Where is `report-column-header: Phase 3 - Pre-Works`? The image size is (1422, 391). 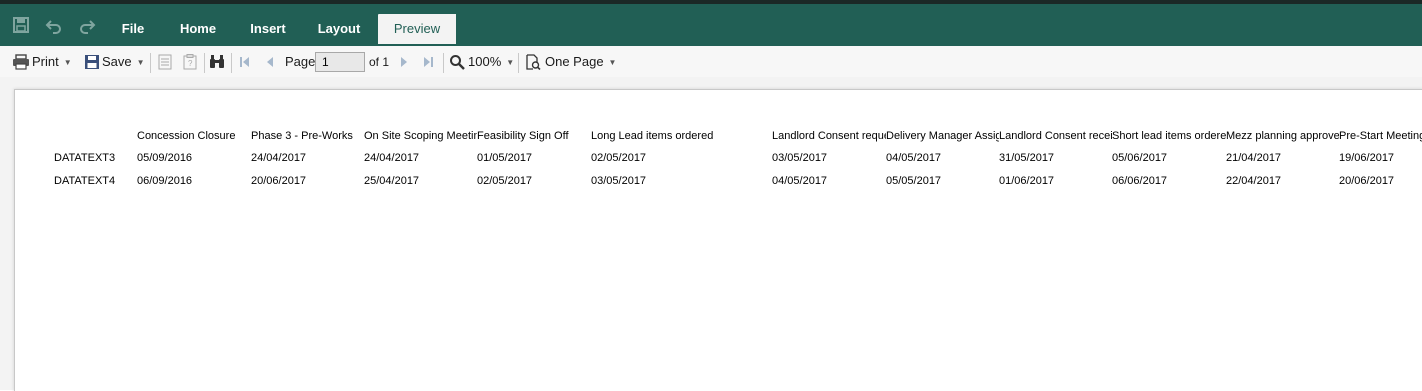
report-column-header: Phase 3 - Pre-Works is located at coordinates (302, 136).